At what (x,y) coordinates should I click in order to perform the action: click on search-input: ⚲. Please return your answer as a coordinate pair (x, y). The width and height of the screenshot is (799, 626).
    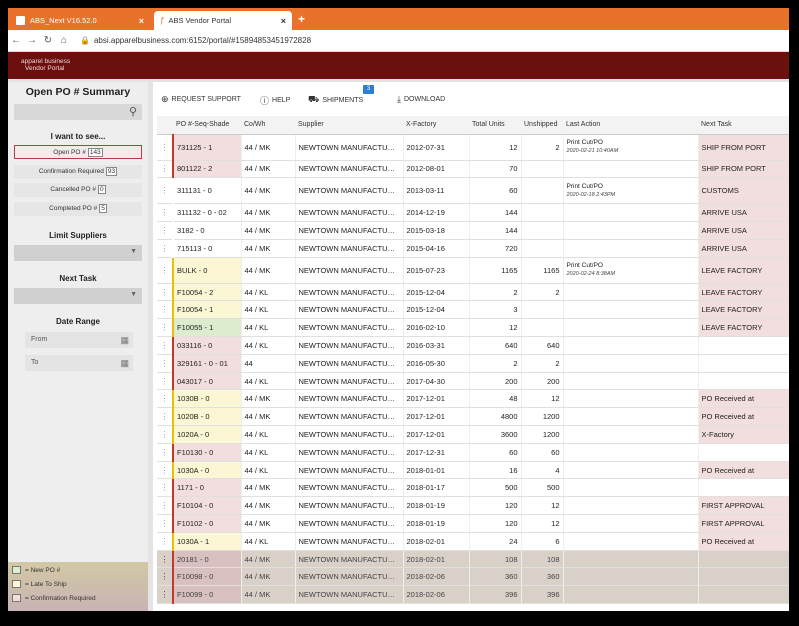
    Looking at the image, I should click on (78, 112).